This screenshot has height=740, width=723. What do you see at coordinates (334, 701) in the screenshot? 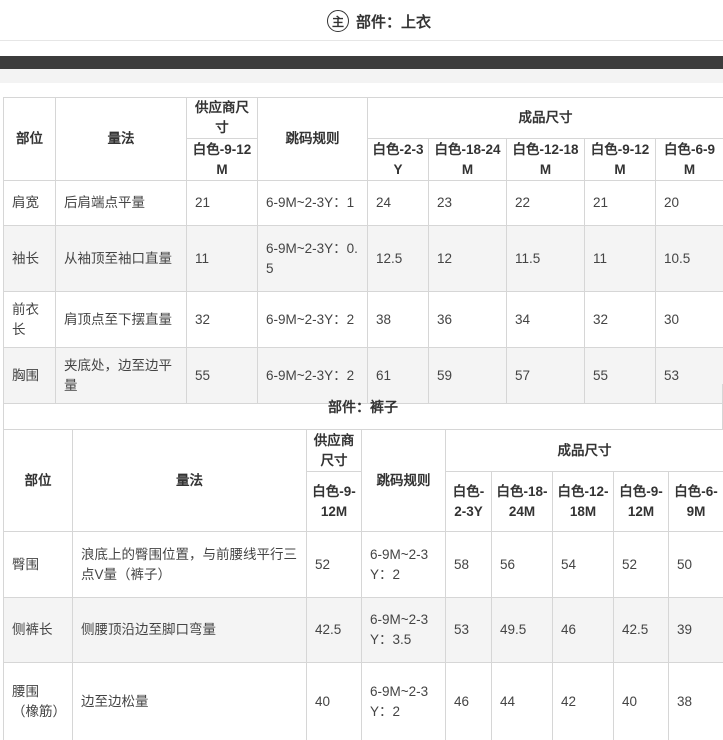
I see `cell-supplier: 40` at bounding box center [334, 701].